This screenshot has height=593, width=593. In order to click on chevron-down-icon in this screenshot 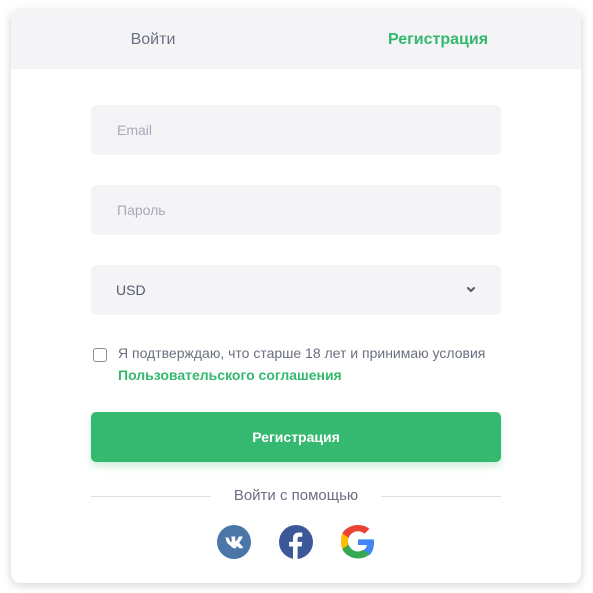, I will do `click(471, 289)`.